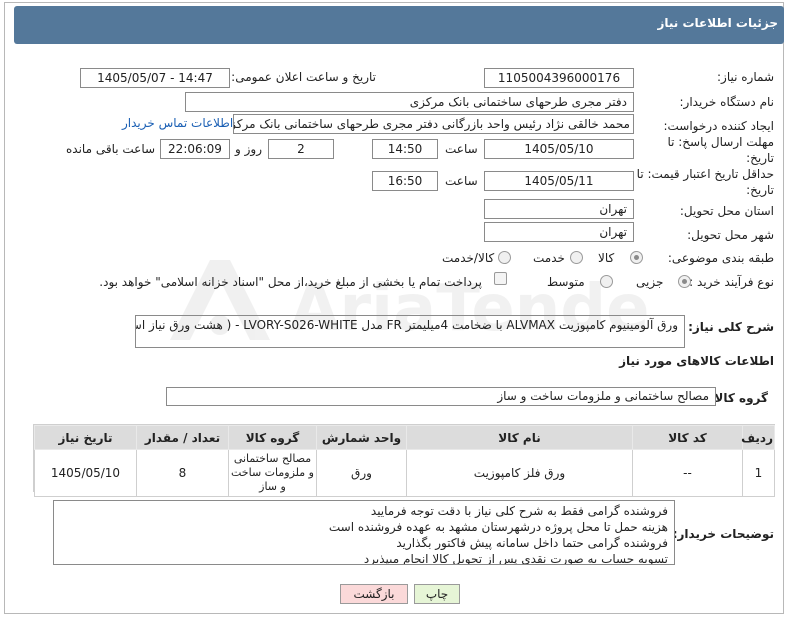 The image size is (788, 619). I want to click on column-header: تاریخ نیاز, so click(85, 437).